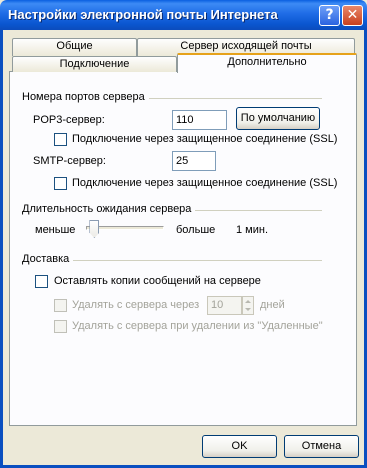 Image resolution: width=367 pixels, height=468 pixels. Describe the element at coordinates (199, 120) in the screenshot. I see `pop3-port-input: 110` at that location.